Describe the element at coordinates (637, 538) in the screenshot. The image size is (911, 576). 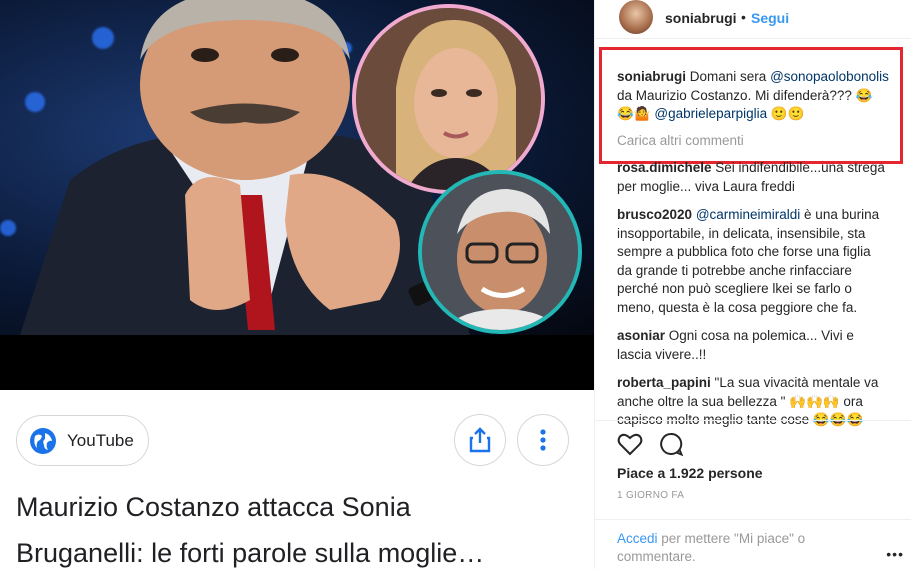
I see `login-link: Accedi` at that location.